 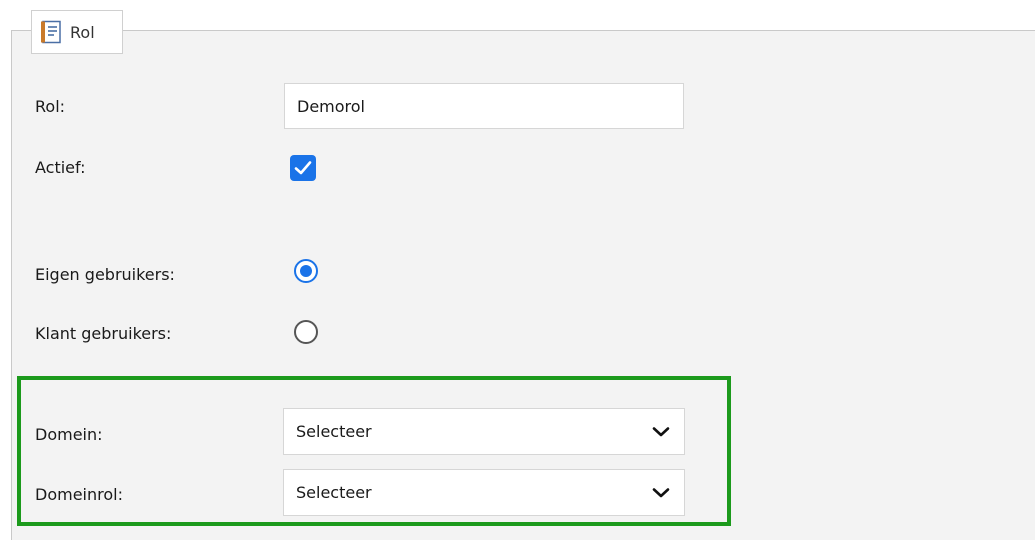 What do you see at coordinates (484, 492) in the screenshot?
I see `domeinrol-select: Selecteer` at bounding box center [484, 492].